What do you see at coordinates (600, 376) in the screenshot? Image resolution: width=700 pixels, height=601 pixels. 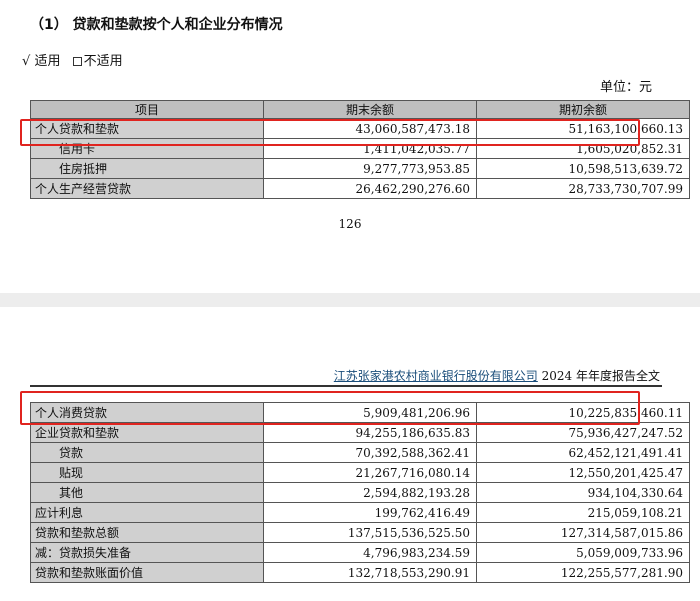 I see `report-title: 2024 年年度报告全文` at bounding box center [600, 376].